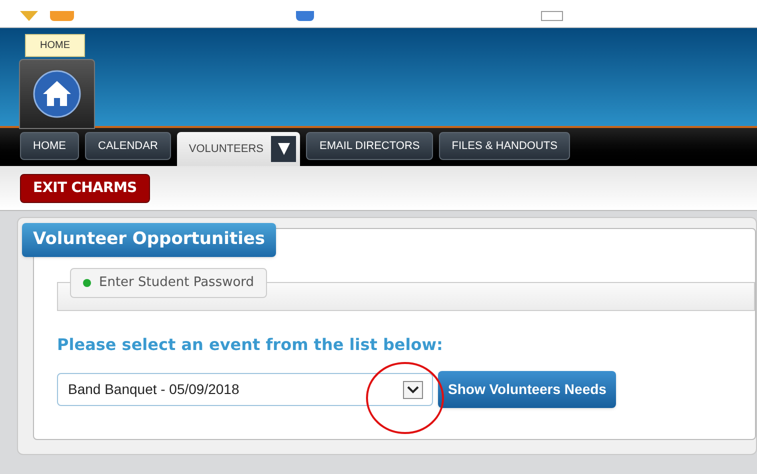 This screenshot has width=757, height=474. Describe the element at coordinates (369, 146) in the screenshot. I see `nav-tab: EMAIL DIRECTORS` at that location.